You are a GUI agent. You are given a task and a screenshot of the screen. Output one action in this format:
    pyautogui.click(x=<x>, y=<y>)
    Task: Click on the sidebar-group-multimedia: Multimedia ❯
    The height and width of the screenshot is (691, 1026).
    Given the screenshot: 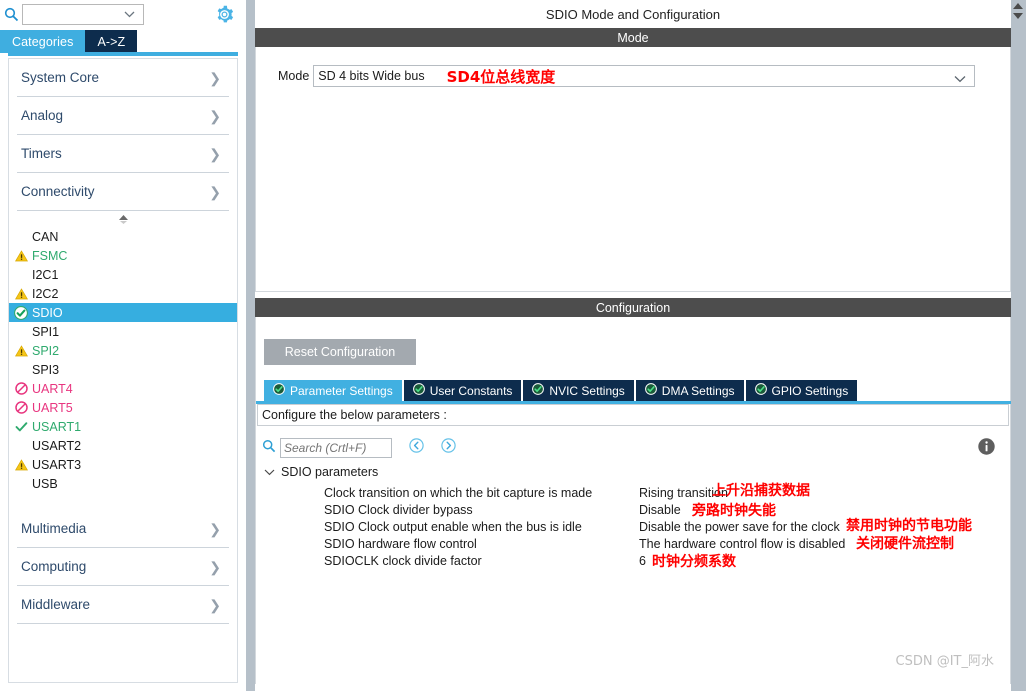 What is the action you would take?
    pyautogui.click(x=123, y=529)
    